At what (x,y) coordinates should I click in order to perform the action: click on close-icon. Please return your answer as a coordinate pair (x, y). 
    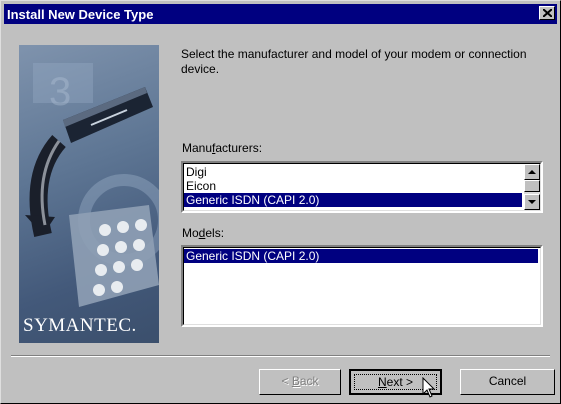
    Looking at the image, I should click on (547, 13).